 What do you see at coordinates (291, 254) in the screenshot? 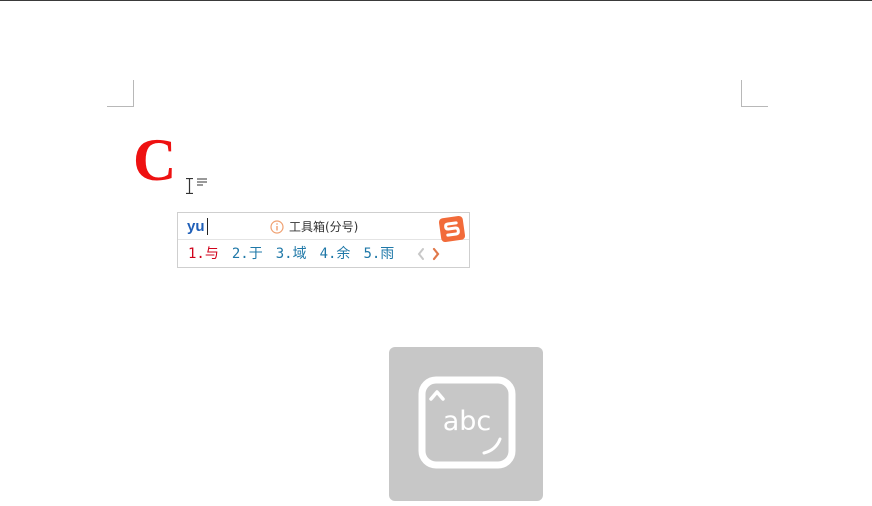
I see `ime-candidate-3: 3.域` at bounding box center [291, 254].